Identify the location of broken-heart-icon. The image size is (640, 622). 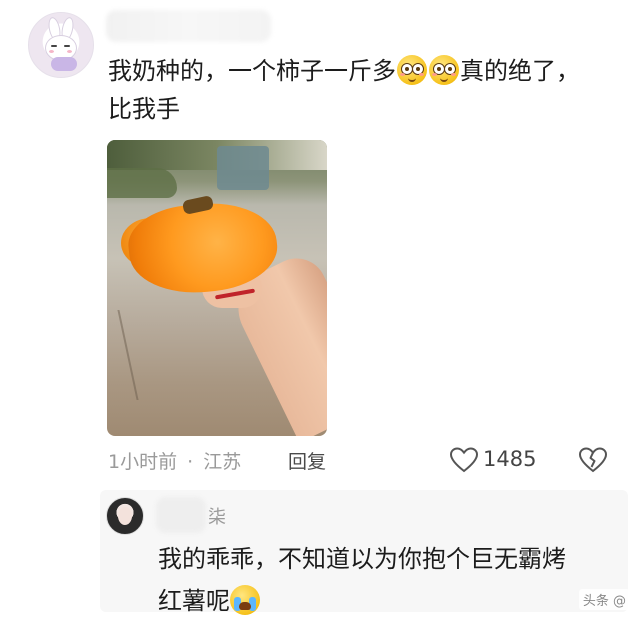
(593, 460).